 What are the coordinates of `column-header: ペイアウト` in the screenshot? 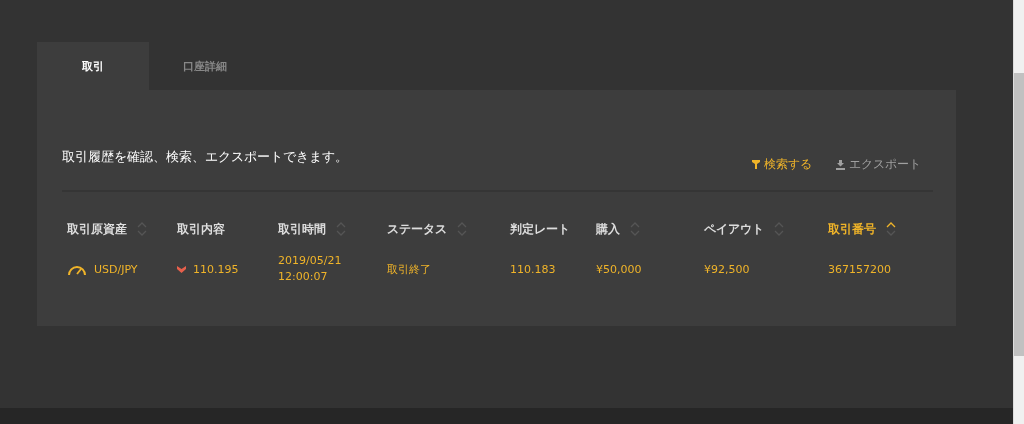 It's located at (734, 229).